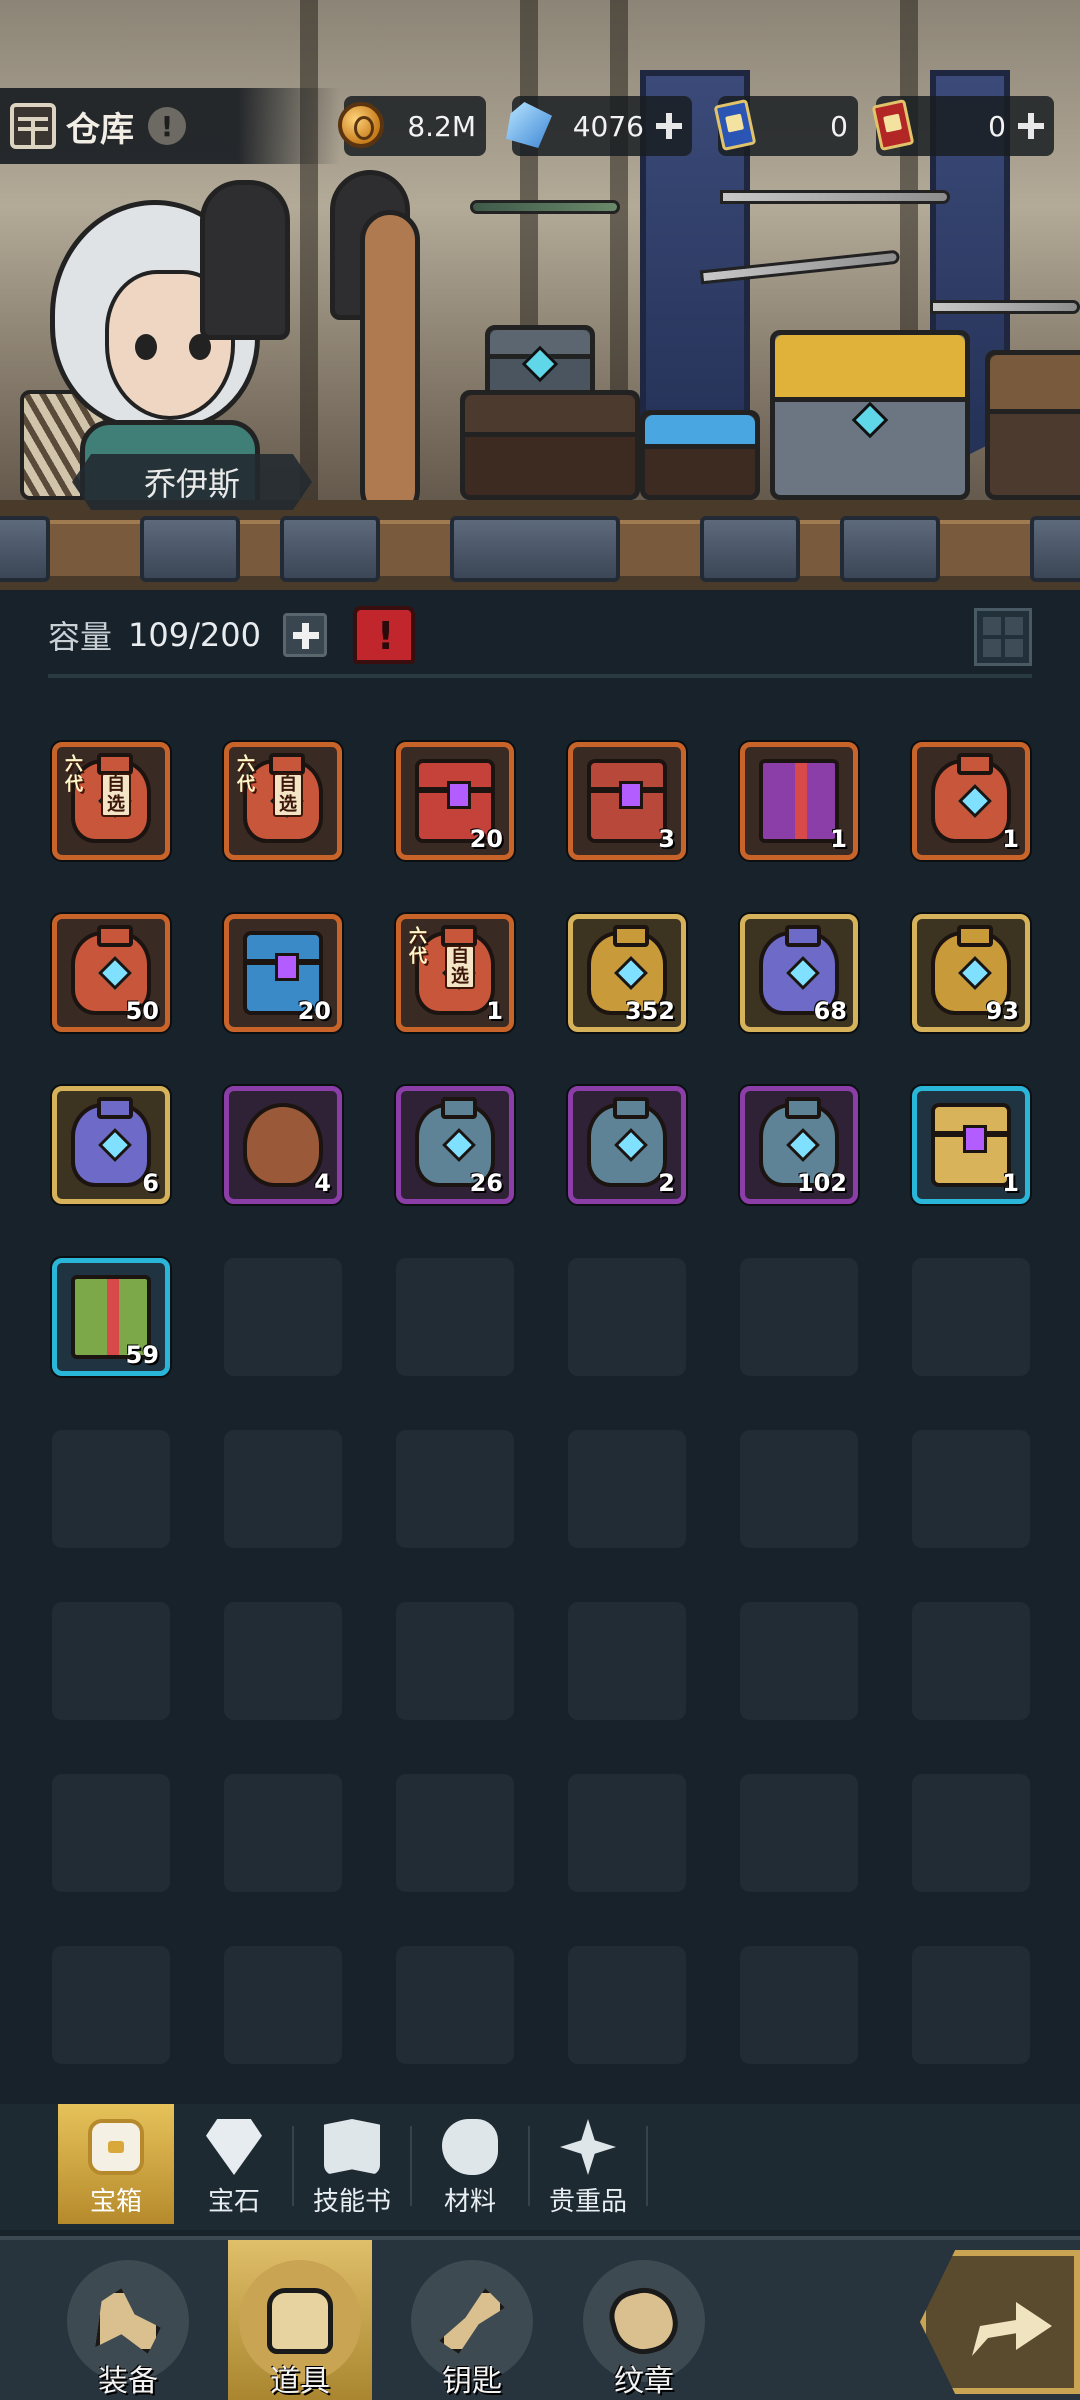  Describe the element at coordinates (644, 2381) in the screenshot. I see `nav-label: 纹章` at that location.